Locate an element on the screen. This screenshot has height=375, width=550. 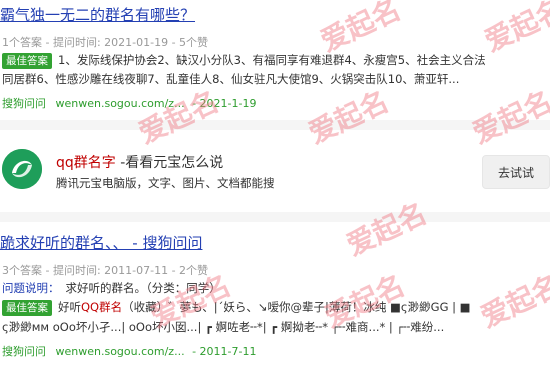
question-description: 问题说明： 求好听的群名。（分类：同学） is located at coordinates (111, 288).